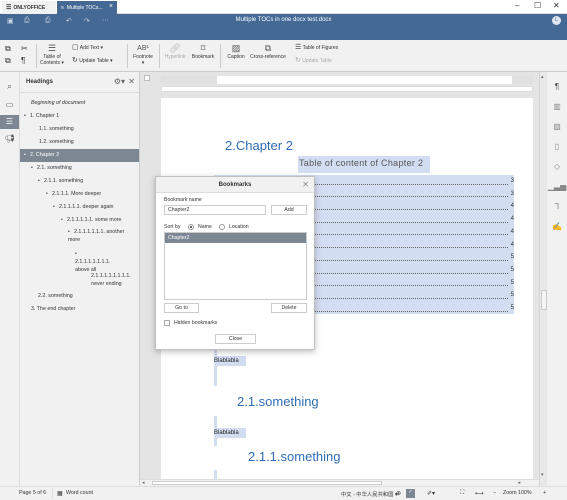 This screenshot has width=567, height=500. What do you see at coordinates (369, 494) in the screenshot?
I see `language-dropdown: 中文 - 中华人民共和国 ▾` at bounding box center [369, 494].